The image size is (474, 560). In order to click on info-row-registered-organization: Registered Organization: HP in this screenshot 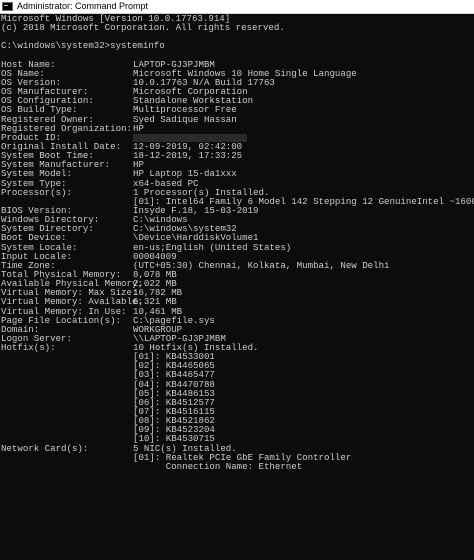, I will do `click(237, 128)`.